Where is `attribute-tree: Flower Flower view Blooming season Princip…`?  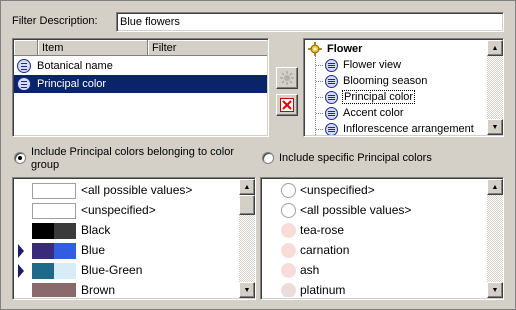 attribute-tree: Flower Flower view Blooming season Princip… is located at coordinates (403, 87).